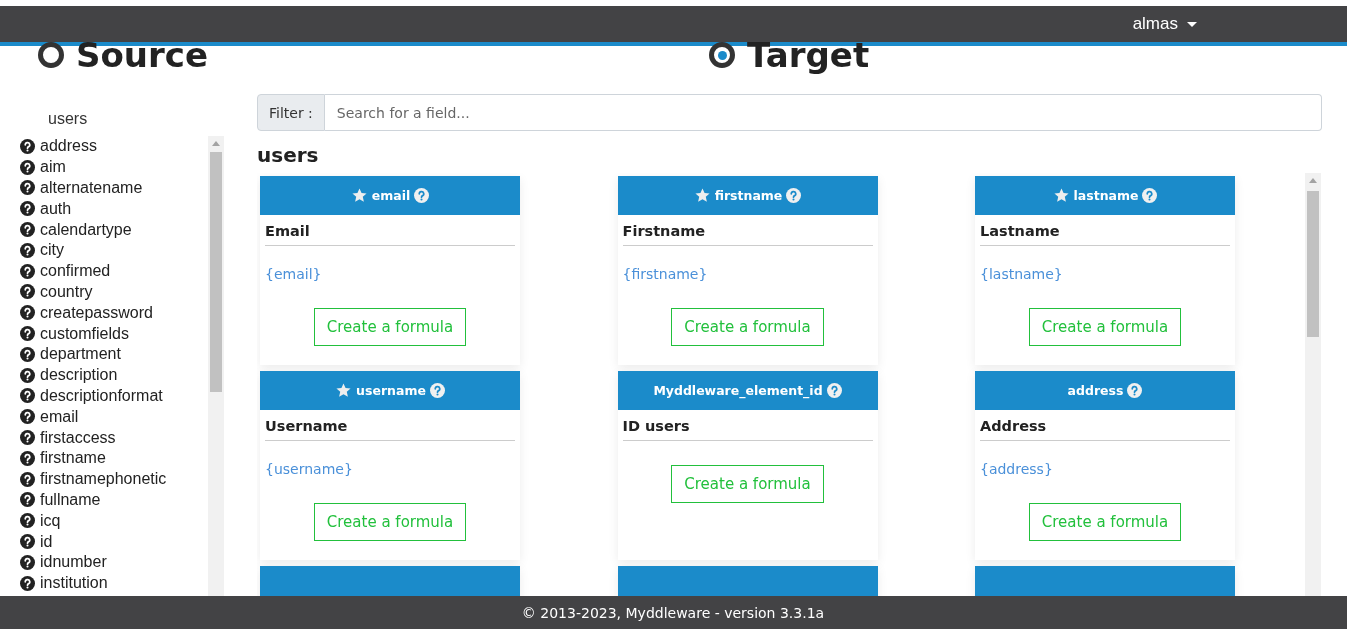 The width and height of the screenshot is (1347, 629). Describe the element at coordinates (78, 437) in the screenshot. I see `source-field: firstaccess` at that location.